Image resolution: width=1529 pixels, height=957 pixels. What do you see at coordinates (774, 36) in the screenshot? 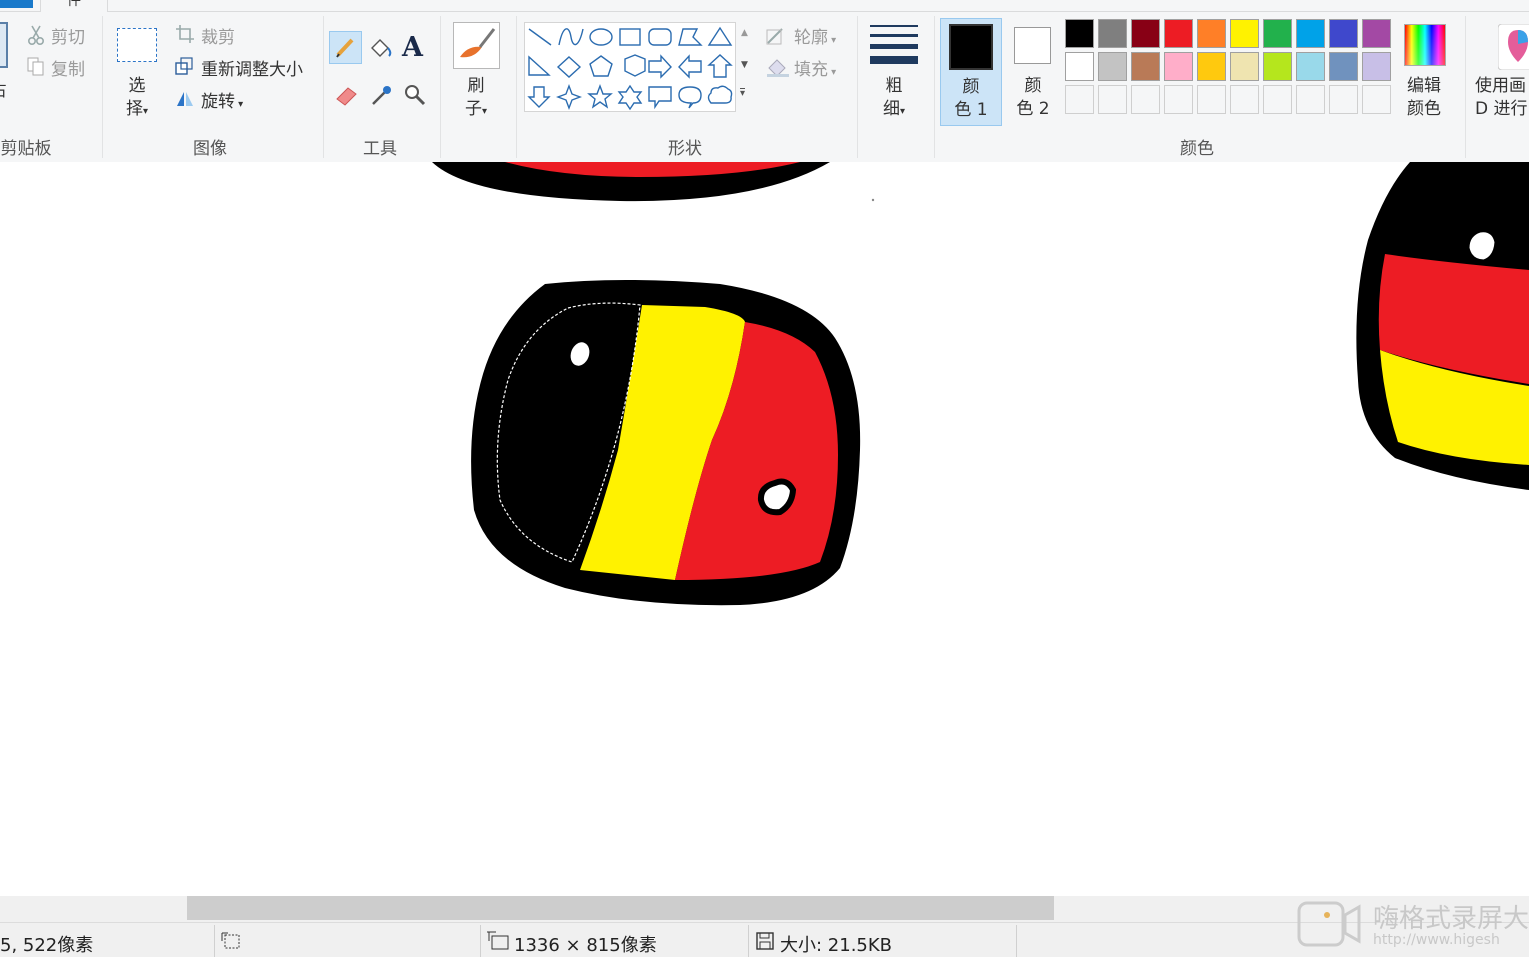
I see `outline-icon` at bounding box center [774, 36].